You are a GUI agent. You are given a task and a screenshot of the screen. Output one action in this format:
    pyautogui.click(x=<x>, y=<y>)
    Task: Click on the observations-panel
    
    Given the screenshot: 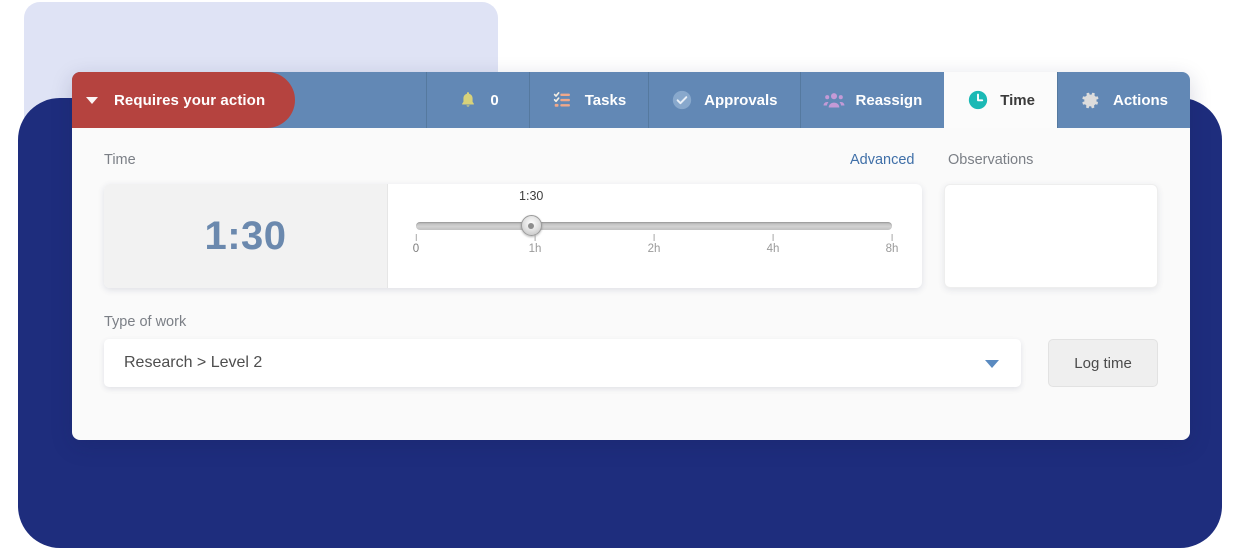 What is the action you would take?
    pyautogui.click(x=1051, y=236)
    